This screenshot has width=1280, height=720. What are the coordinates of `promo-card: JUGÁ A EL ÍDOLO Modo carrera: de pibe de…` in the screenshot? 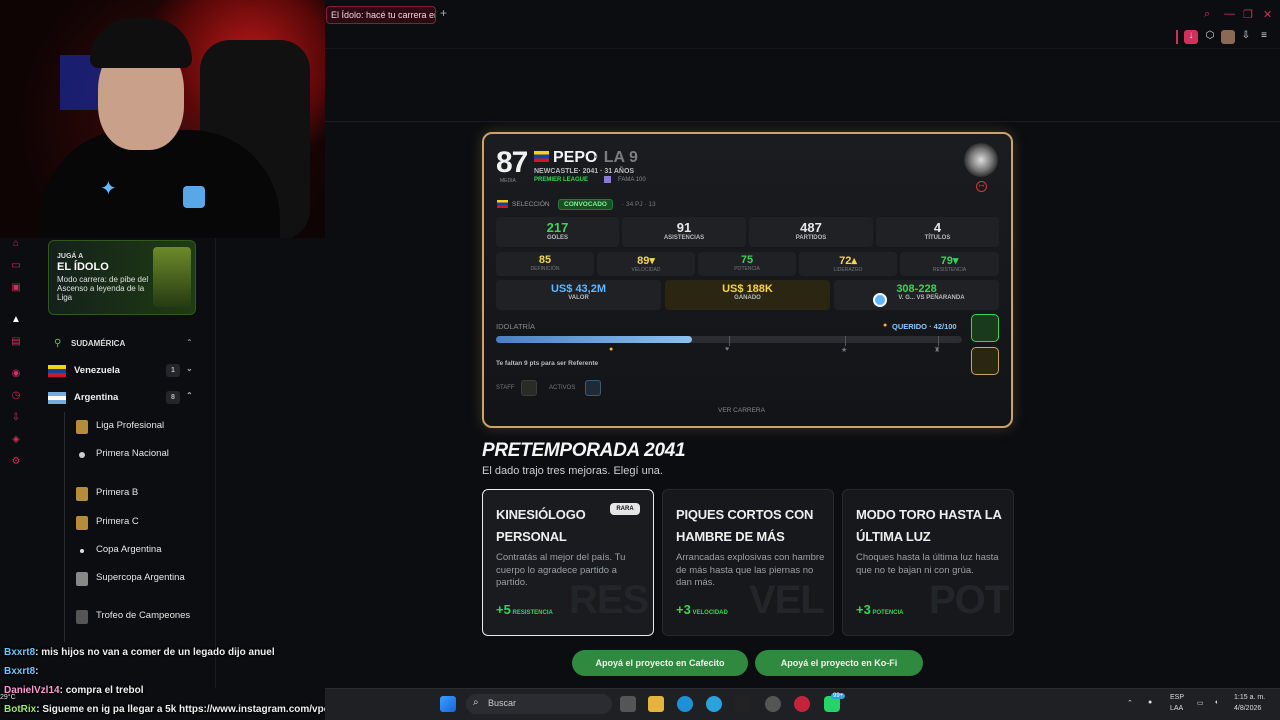 It's located at (122, 277).